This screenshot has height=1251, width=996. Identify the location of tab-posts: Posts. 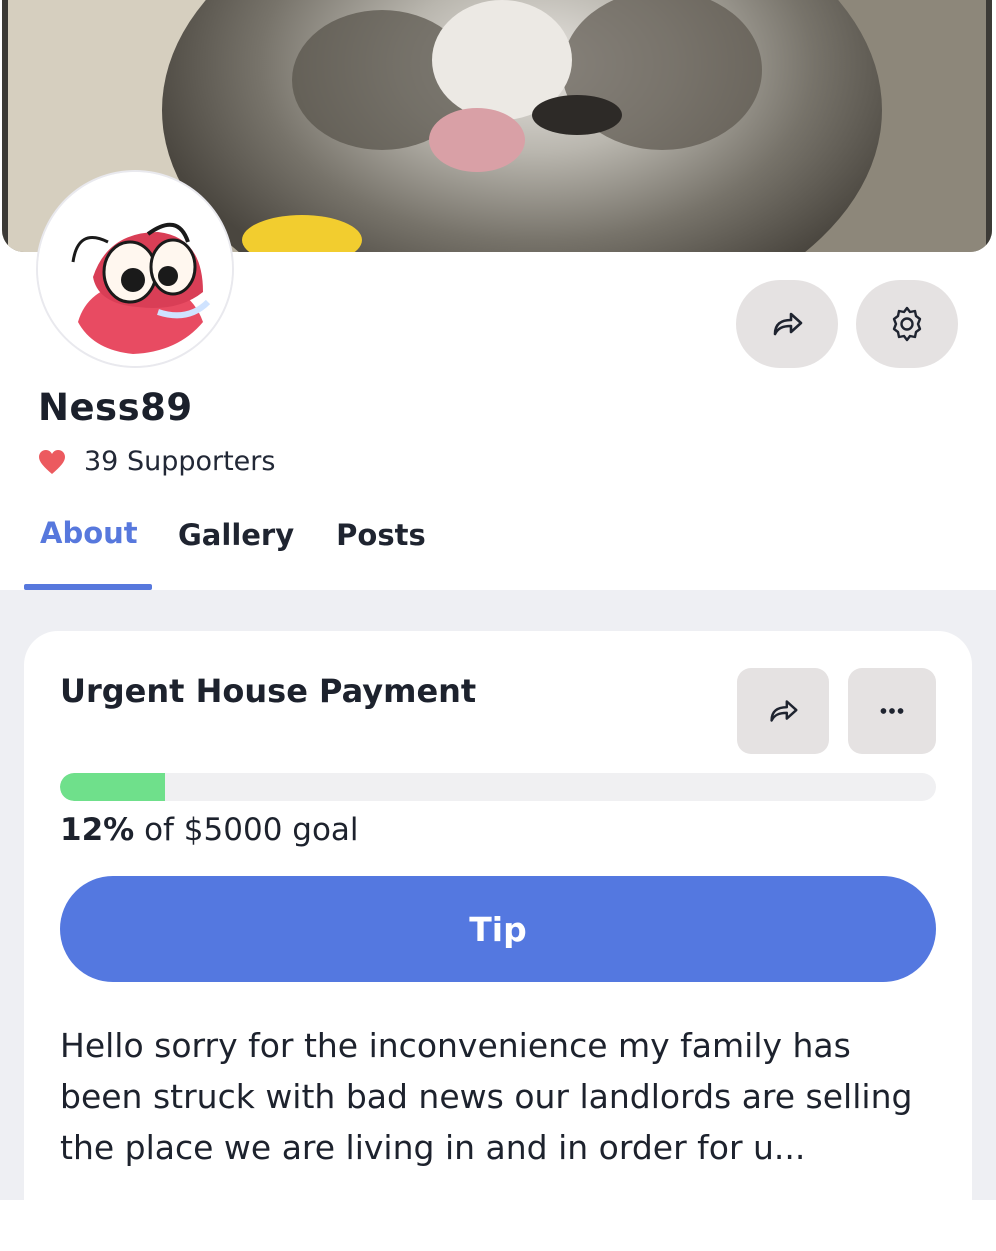
(381, 550).